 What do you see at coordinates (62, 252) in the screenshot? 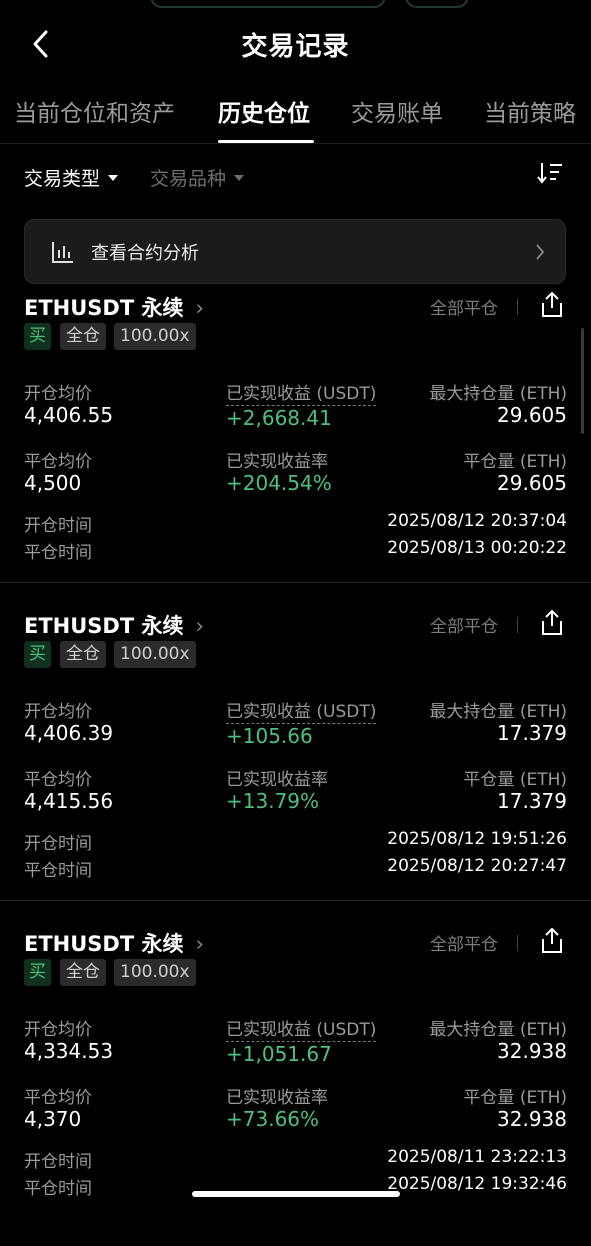
I see `bar-chart-icon` at bounding box center [62, 252].